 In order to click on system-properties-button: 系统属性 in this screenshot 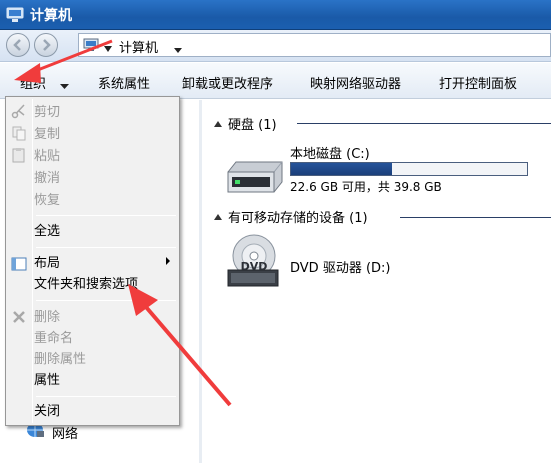, I will do `click(124, 82)`.